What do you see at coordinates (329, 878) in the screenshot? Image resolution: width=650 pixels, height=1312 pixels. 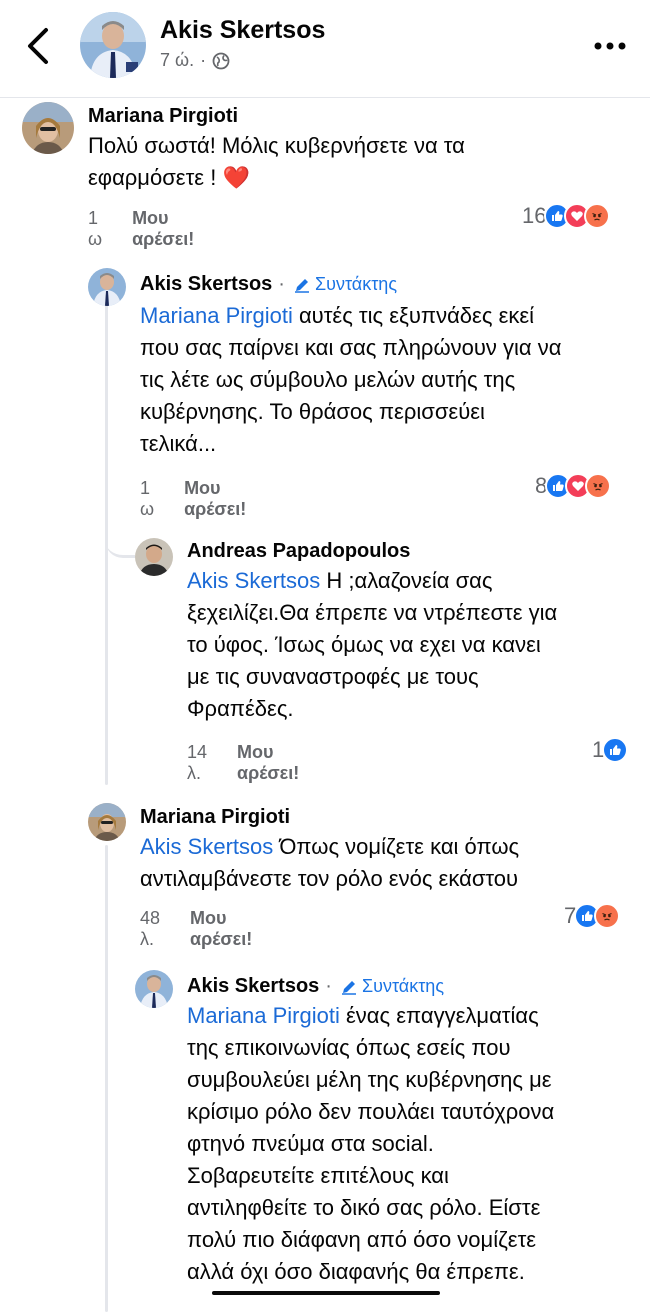 I see `comment-text-line: αντιλαμβάνεστε τον ρόλο ενός εκάστου` at bounding box center [329, 878].